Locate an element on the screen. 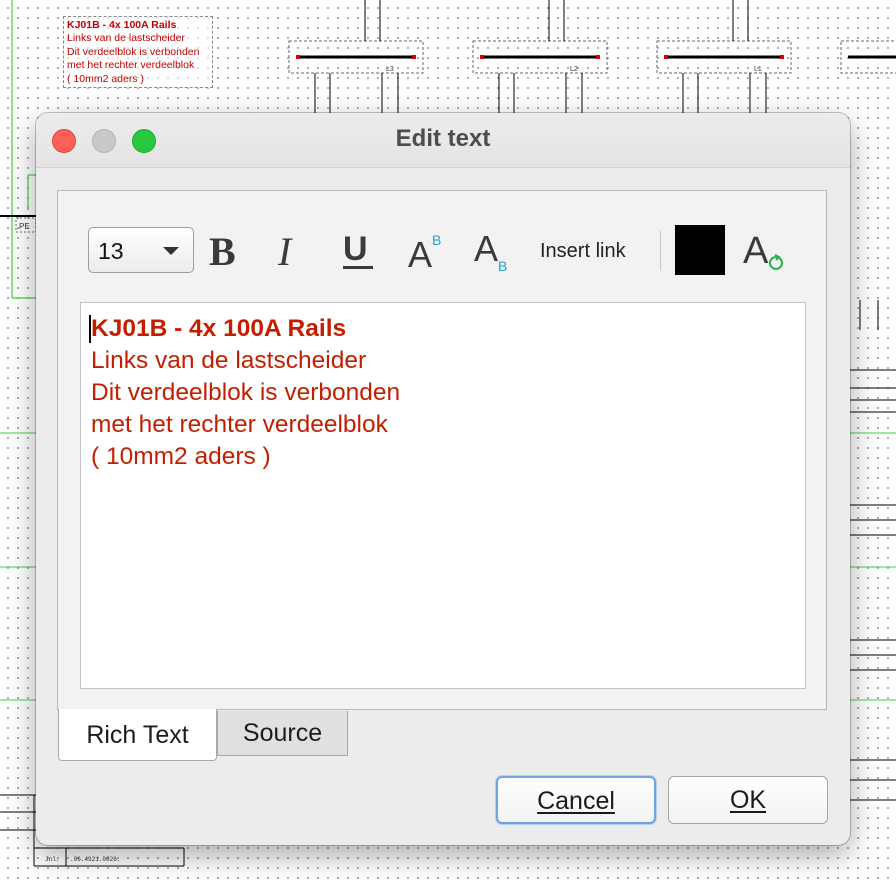  ok-button: OK is located at coordinates (748, 800).